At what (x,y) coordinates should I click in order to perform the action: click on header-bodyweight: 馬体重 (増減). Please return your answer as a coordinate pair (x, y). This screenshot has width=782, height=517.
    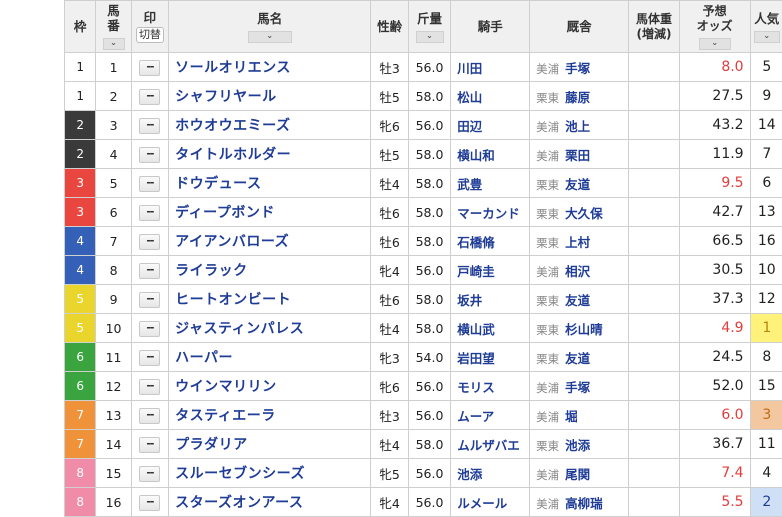
    Looking at the image, I should click on (654, 26).